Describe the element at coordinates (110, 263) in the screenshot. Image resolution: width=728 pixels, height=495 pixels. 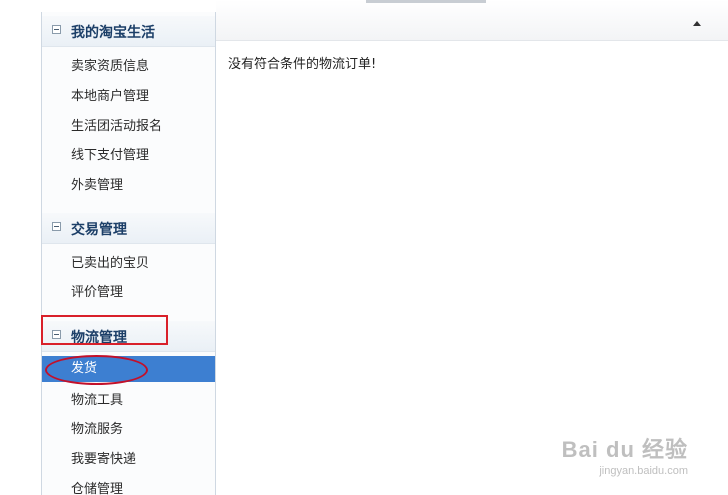
I see `sidebar-item-label: 已卖出的宝贝` at that location.